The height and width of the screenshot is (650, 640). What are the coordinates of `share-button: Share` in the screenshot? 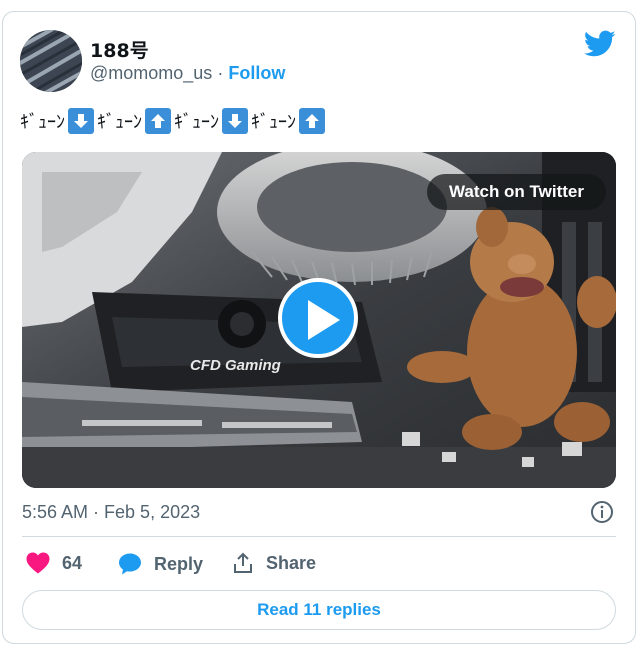 It's located at (274, 563).